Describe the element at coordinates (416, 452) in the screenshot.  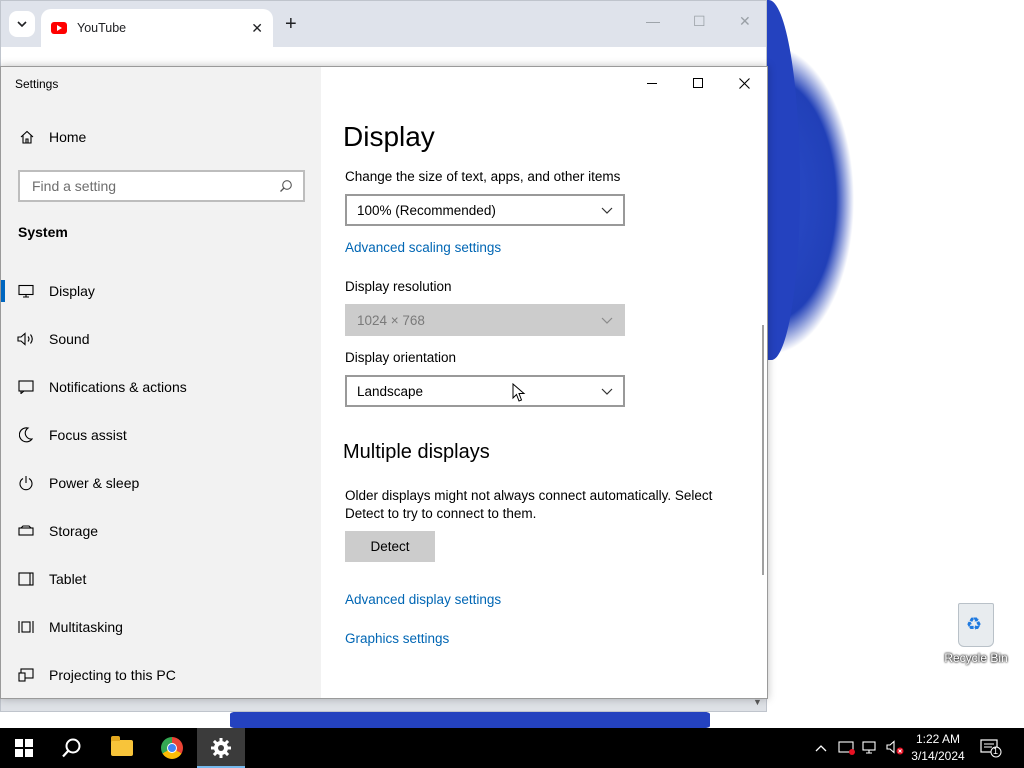
I see `multiple-displays-heading: Multiple displays` at that location.